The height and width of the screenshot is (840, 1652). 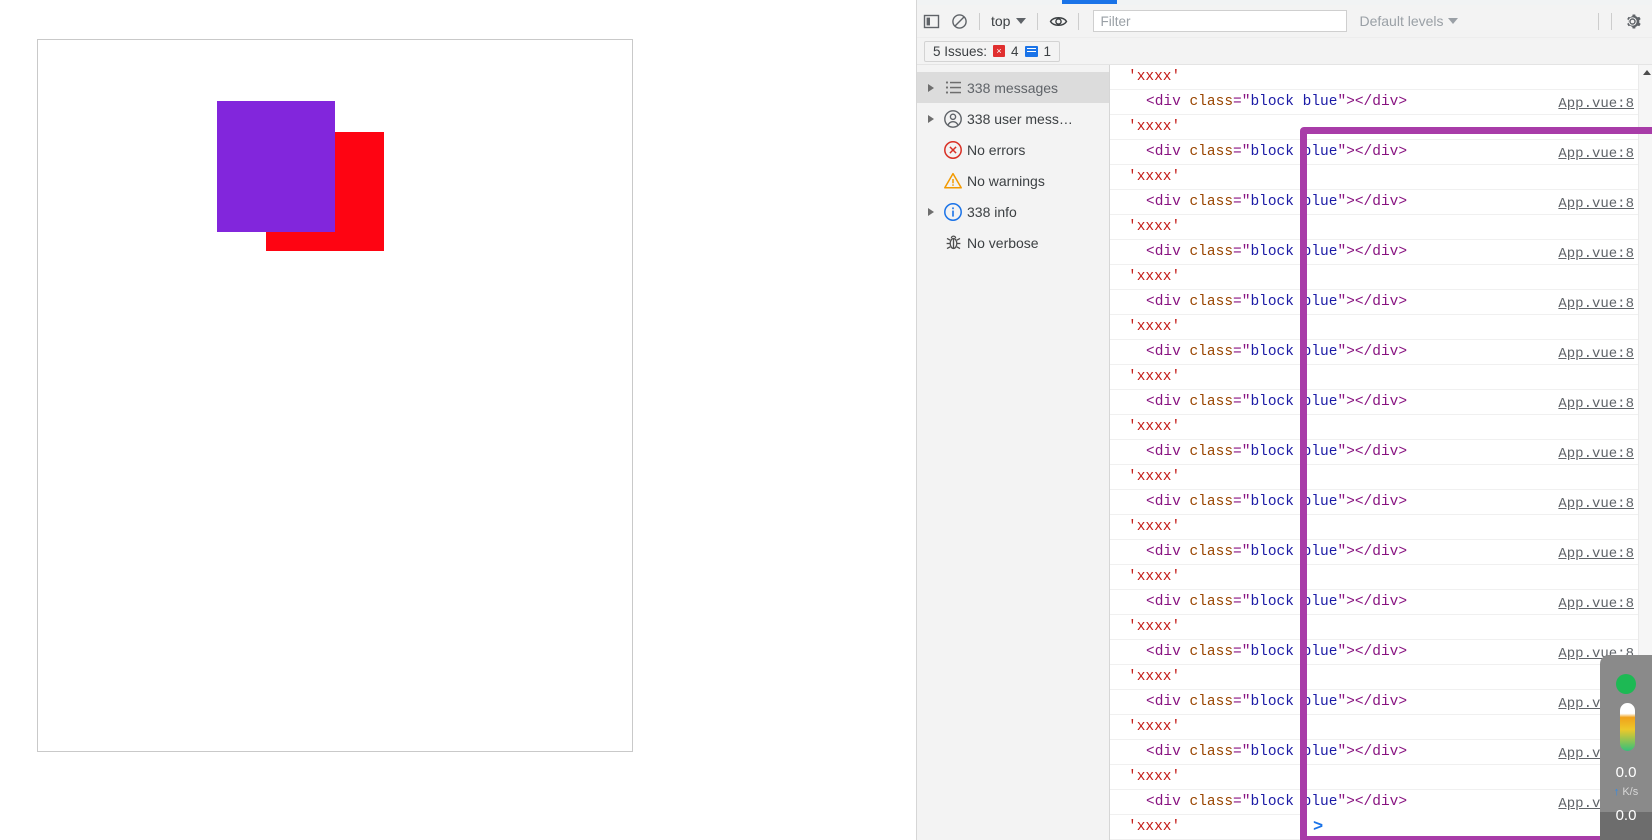 I want to click on sidebar-item-info: 338 info, so click(x=1013, y=211).